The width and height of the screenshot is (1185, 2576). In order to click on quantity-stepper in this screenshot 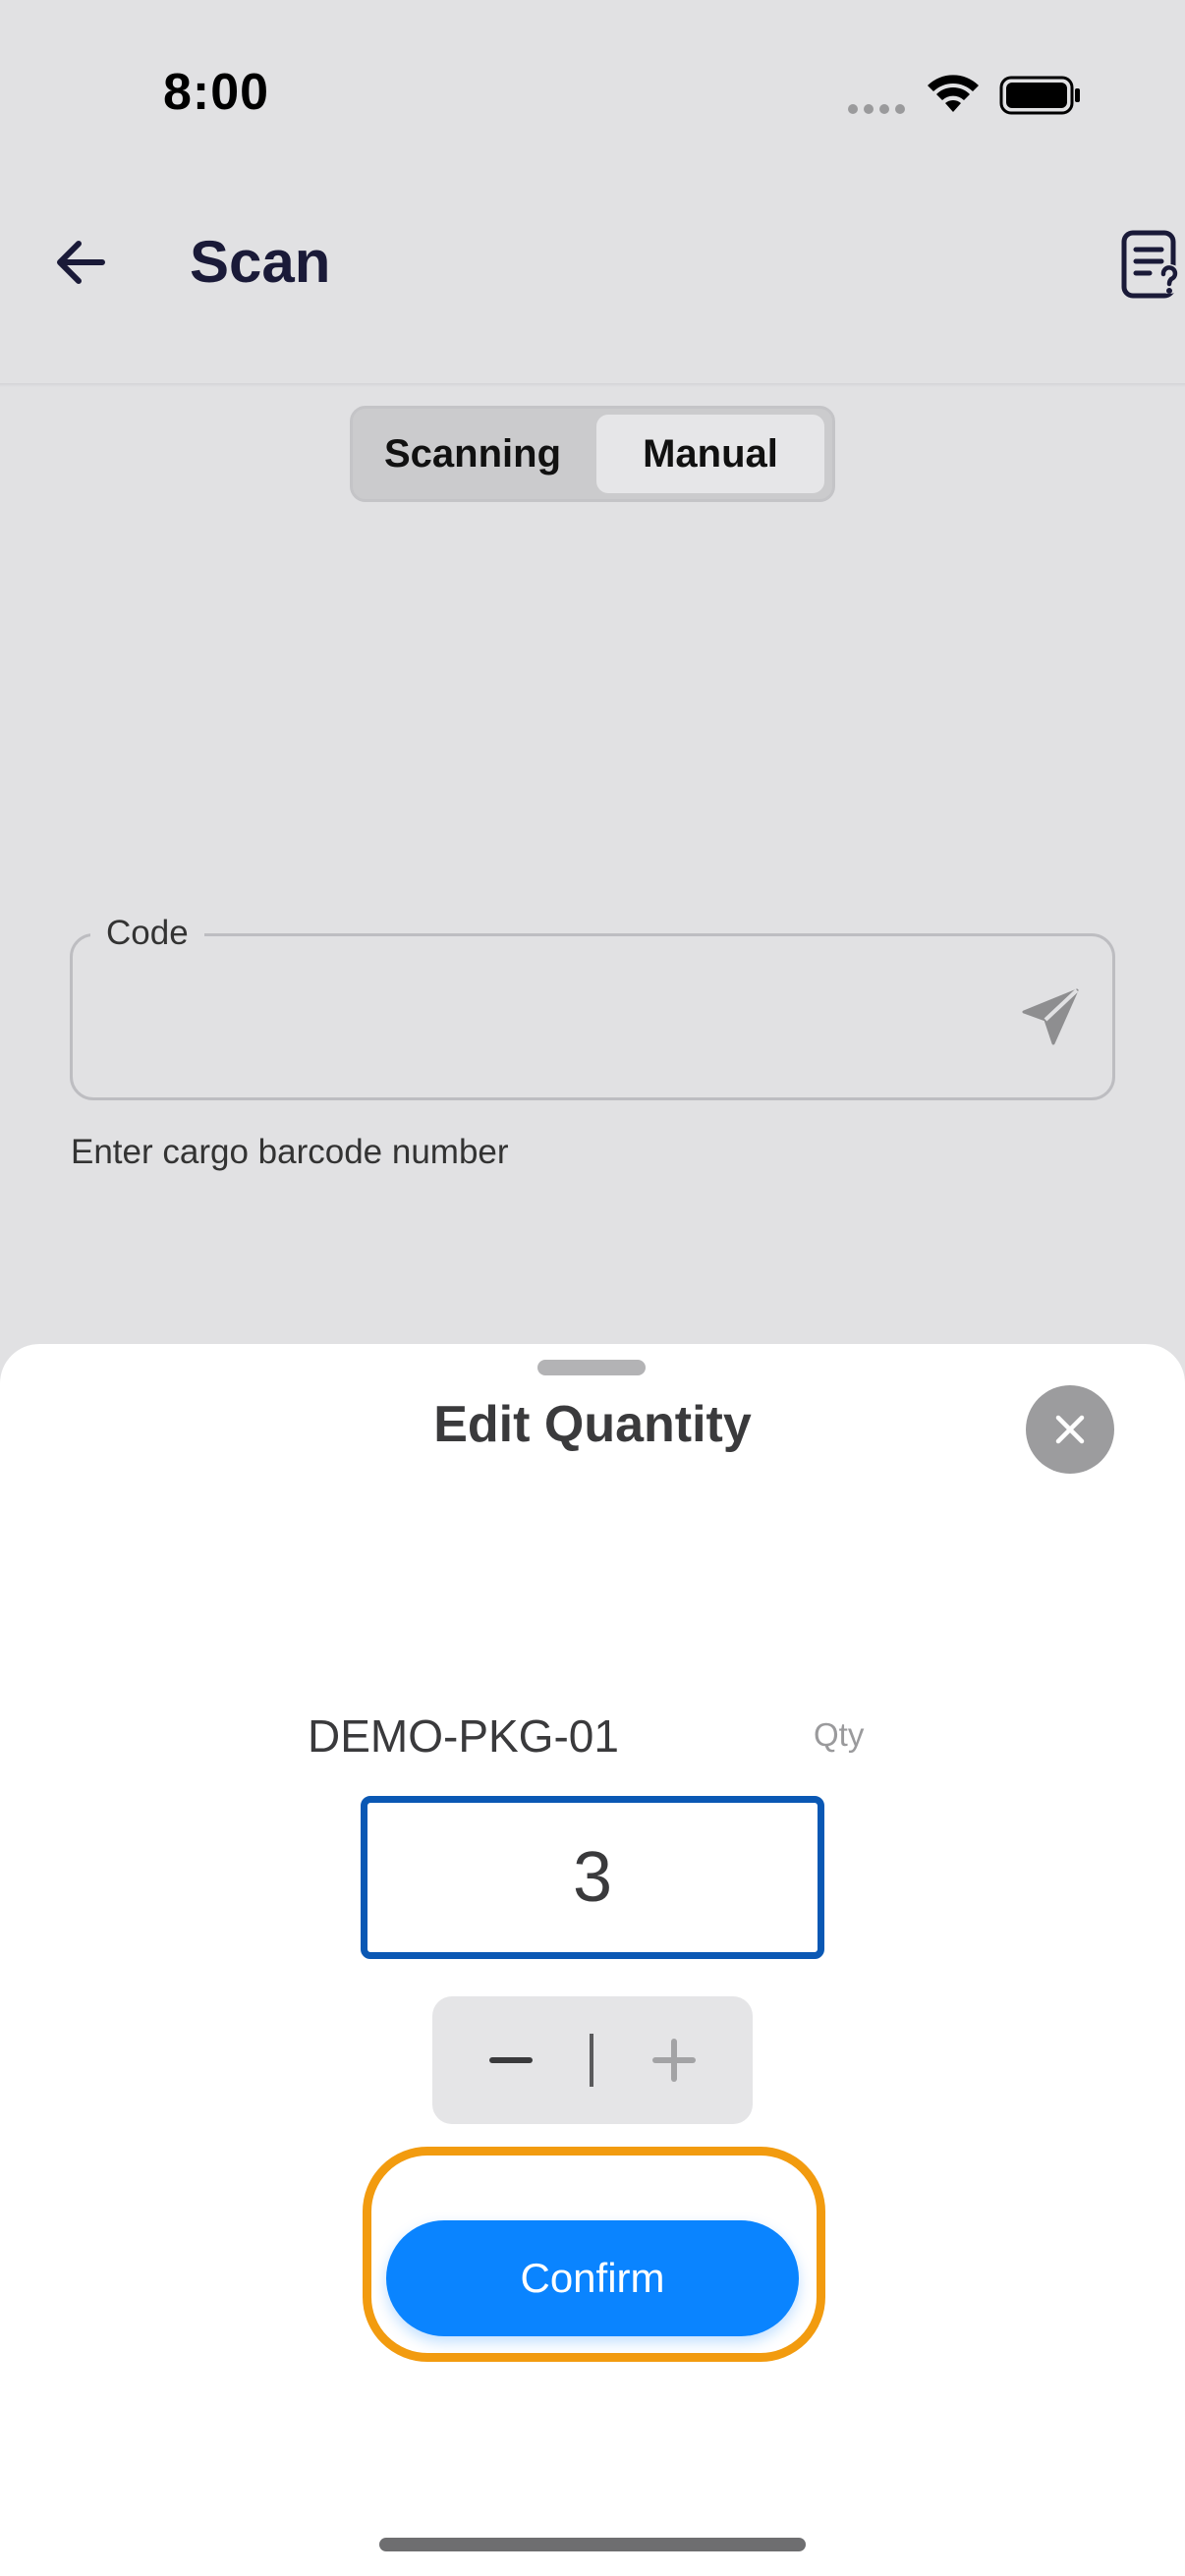, I will do `click(592, 2060)`.